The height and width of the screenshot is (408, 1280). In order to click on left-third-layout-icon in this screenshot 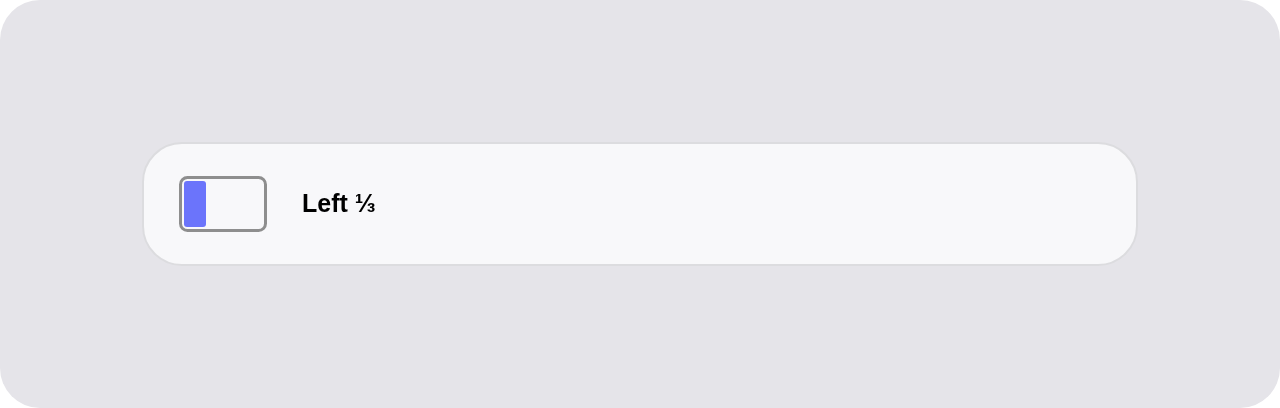, I will do `click(223, 204)`.